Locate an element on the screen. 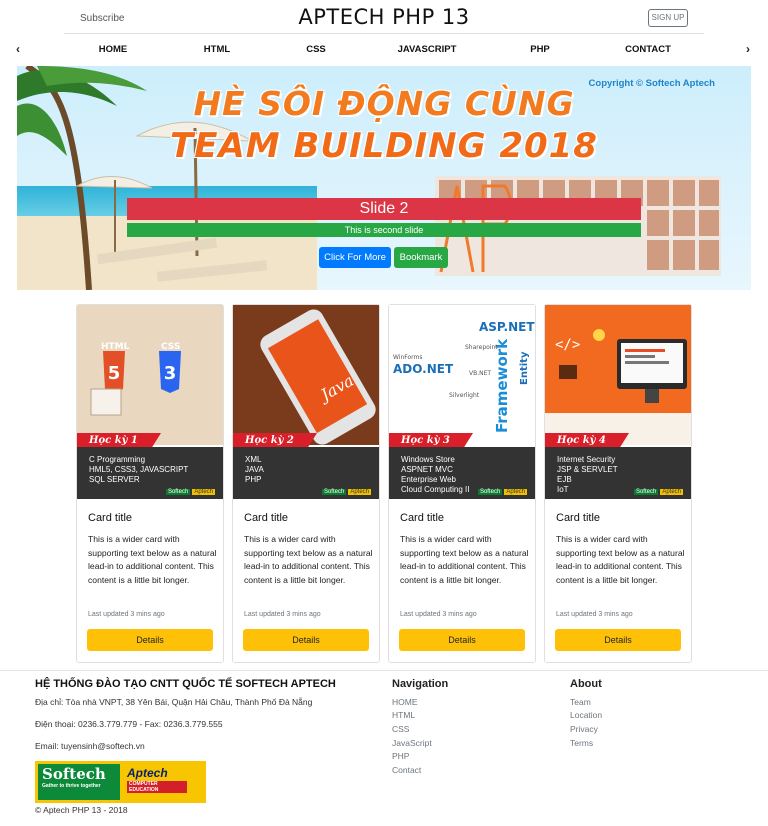  subject-item: JAVA is located at coordinates (254, 469).